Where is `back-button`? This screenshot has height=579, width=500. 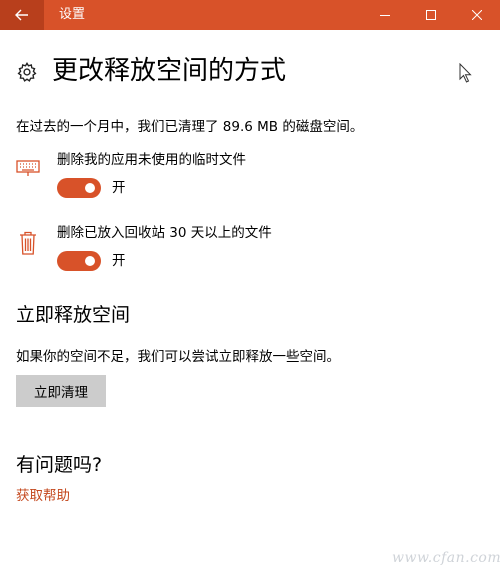
back-button is located at coordinates (22, 15).